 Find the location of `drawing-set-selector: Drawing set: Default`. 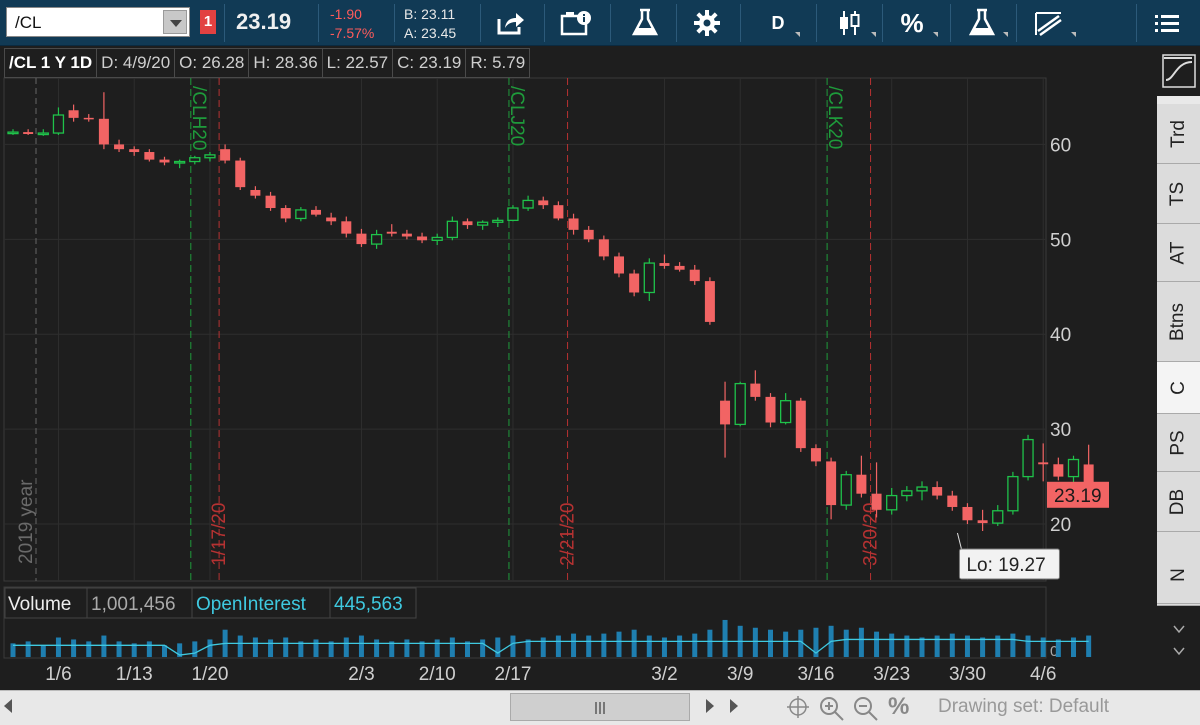

drawing-set-selector: Drawing set: Default is located at coordinates (1023, 707).